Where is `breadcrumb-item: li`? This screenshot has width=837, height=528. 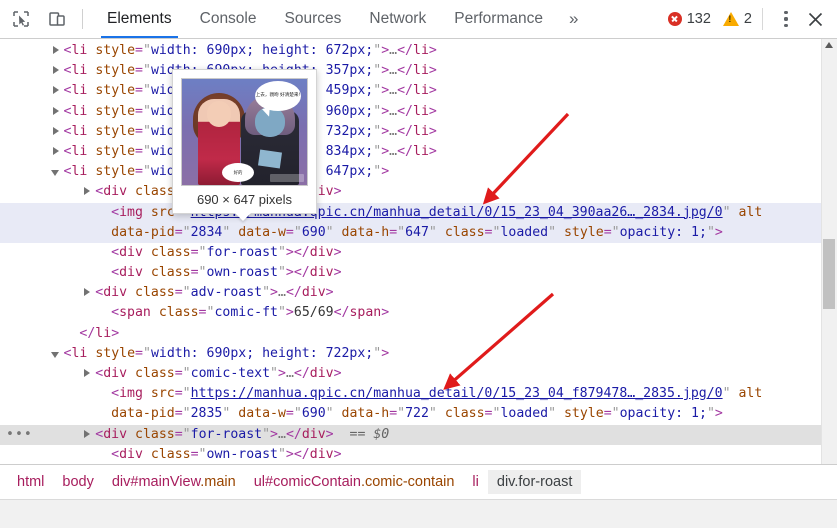
breadcrumb-item: li is located at coordinates (475, 482).